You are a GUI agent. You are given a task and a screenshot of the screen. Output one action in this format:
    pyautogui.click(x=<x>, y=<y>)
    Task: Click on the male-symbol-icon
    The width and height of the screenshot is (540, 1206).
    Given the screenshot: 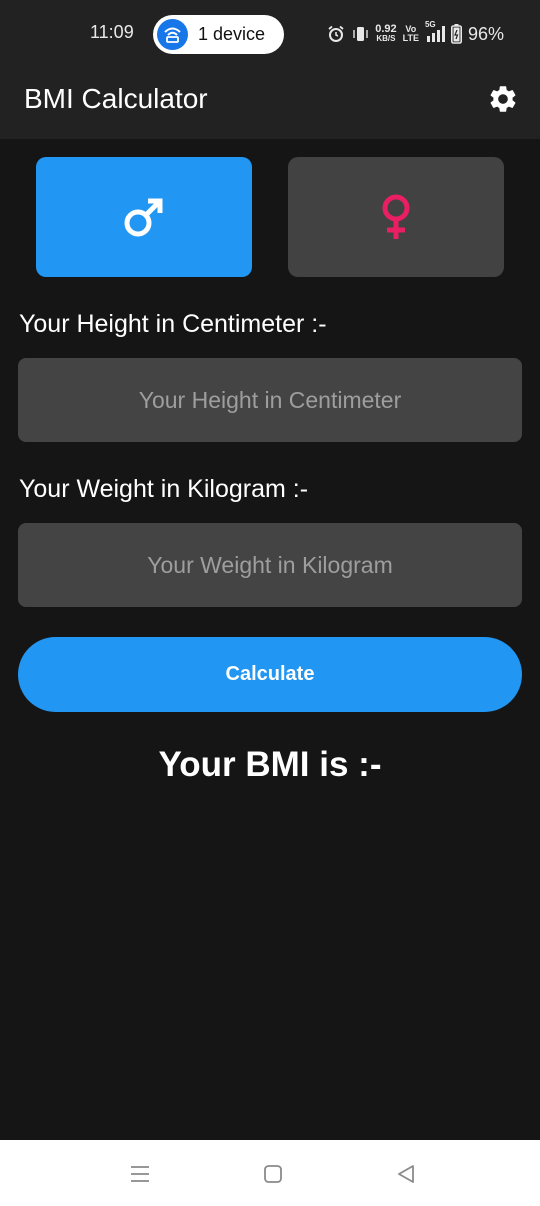 What is the action you would take?
    pyautogui.click(x=143, y=217)
    